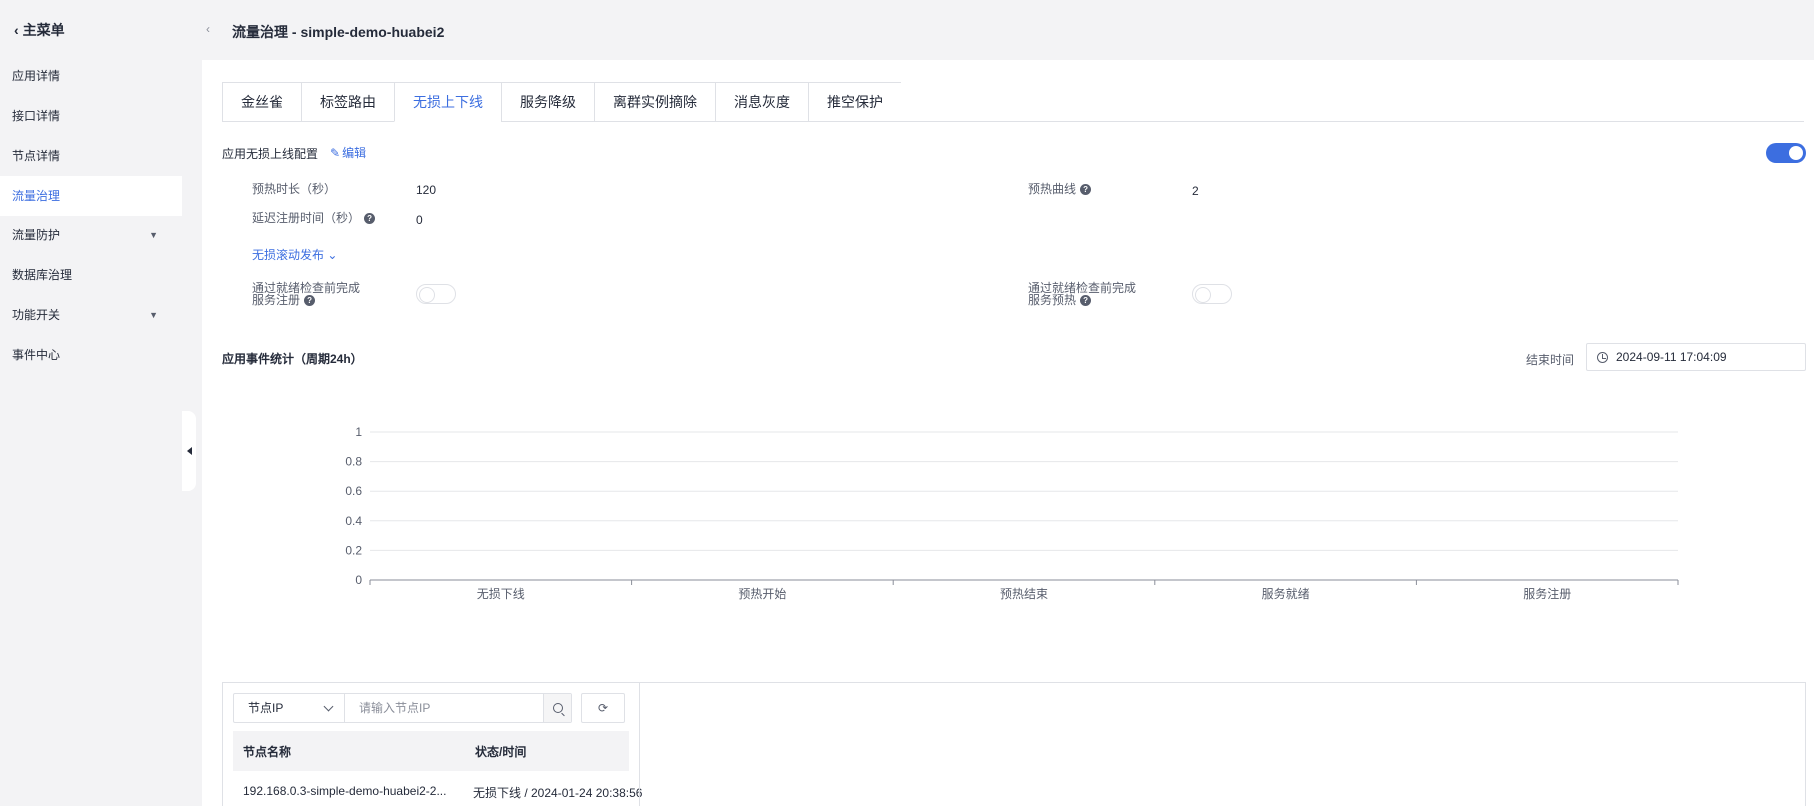 The width and height of the screenshot is (1814, 806). I want to click on readiness-warmup-label: 通过就绪检查前完成 服务预热?, so click(1082, 294).